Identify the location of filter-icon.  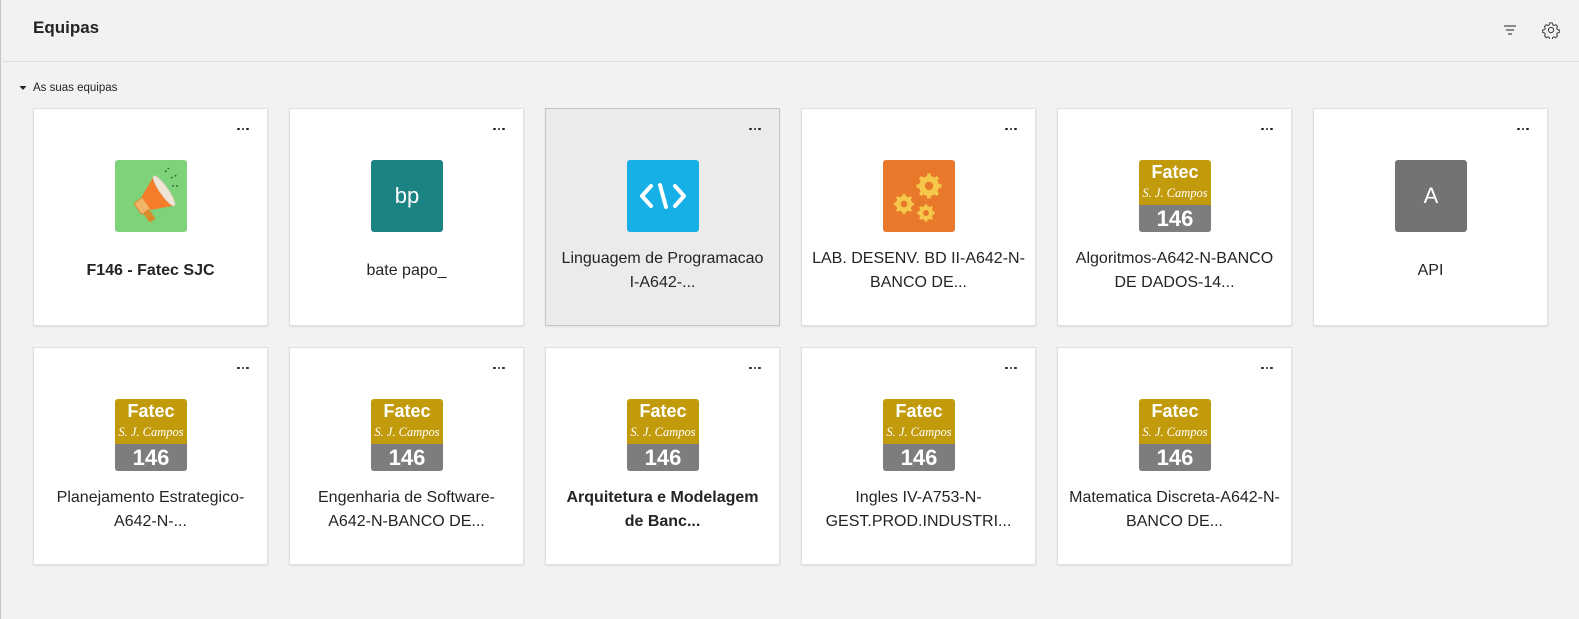
(1510, 30).